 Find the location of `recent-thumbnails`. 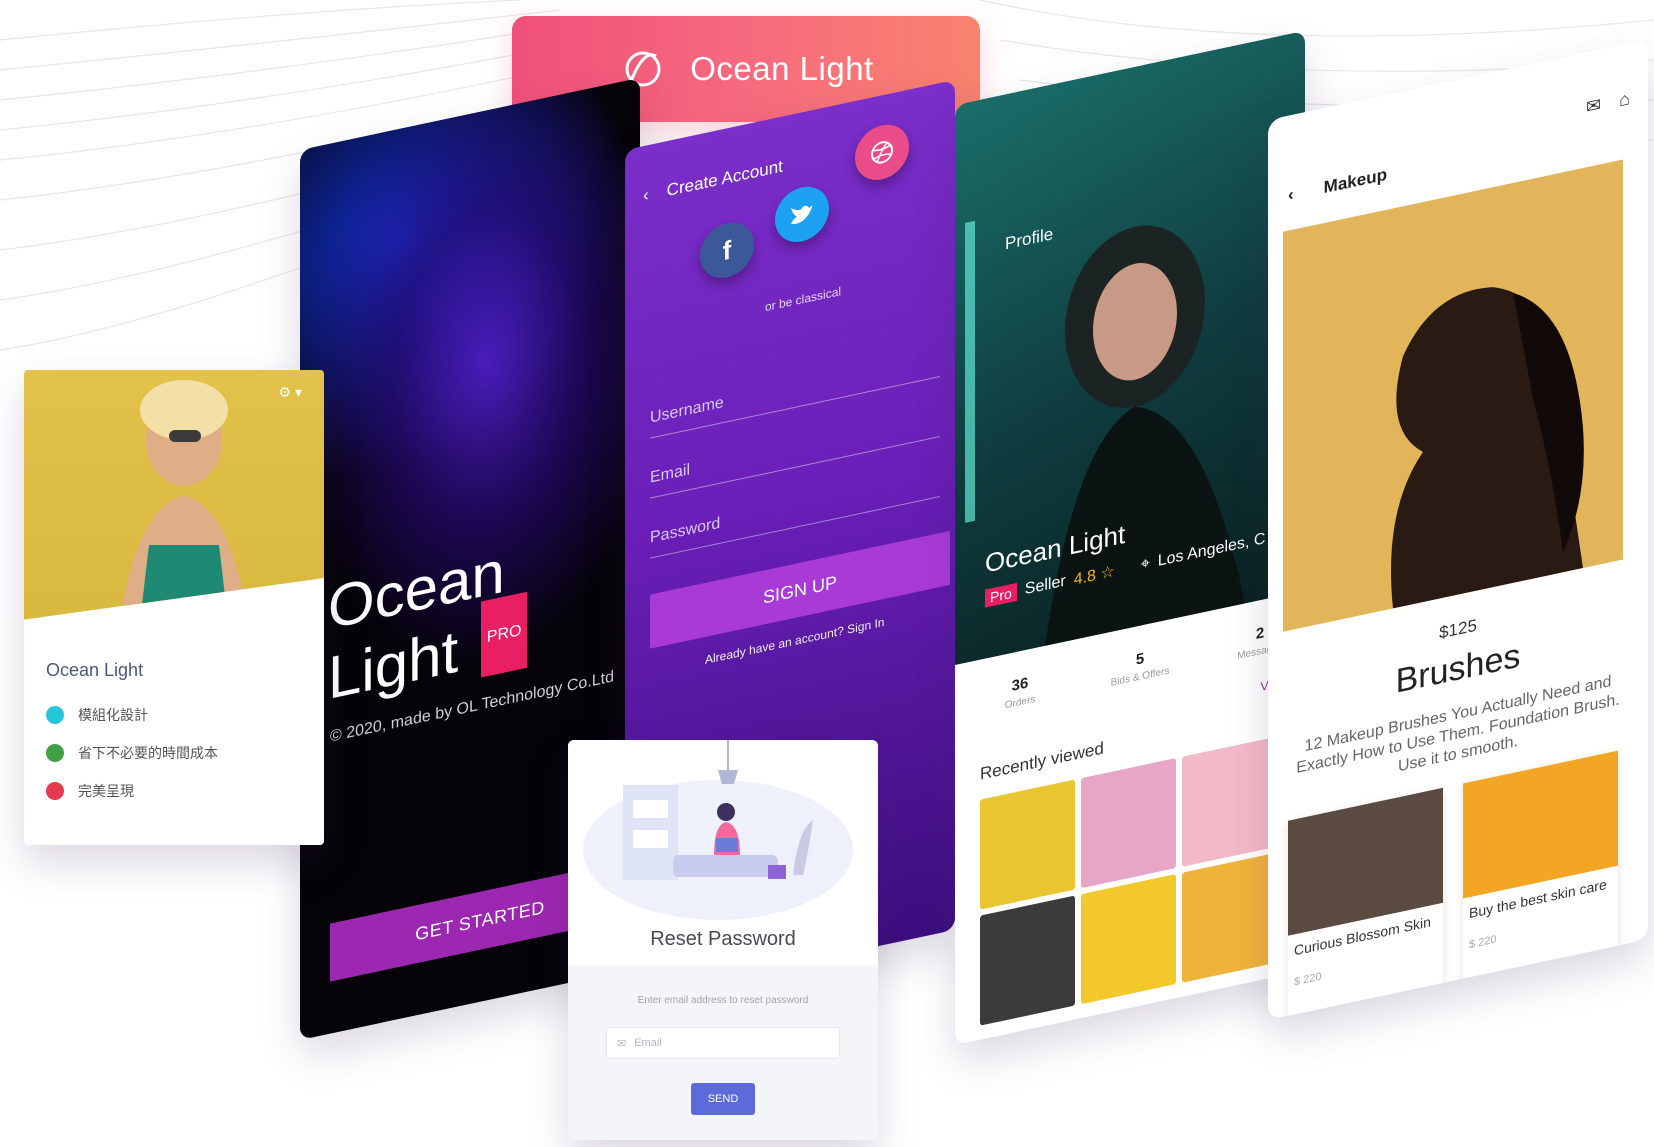

recent-thumbnails is located at coordinates (1140, 879).